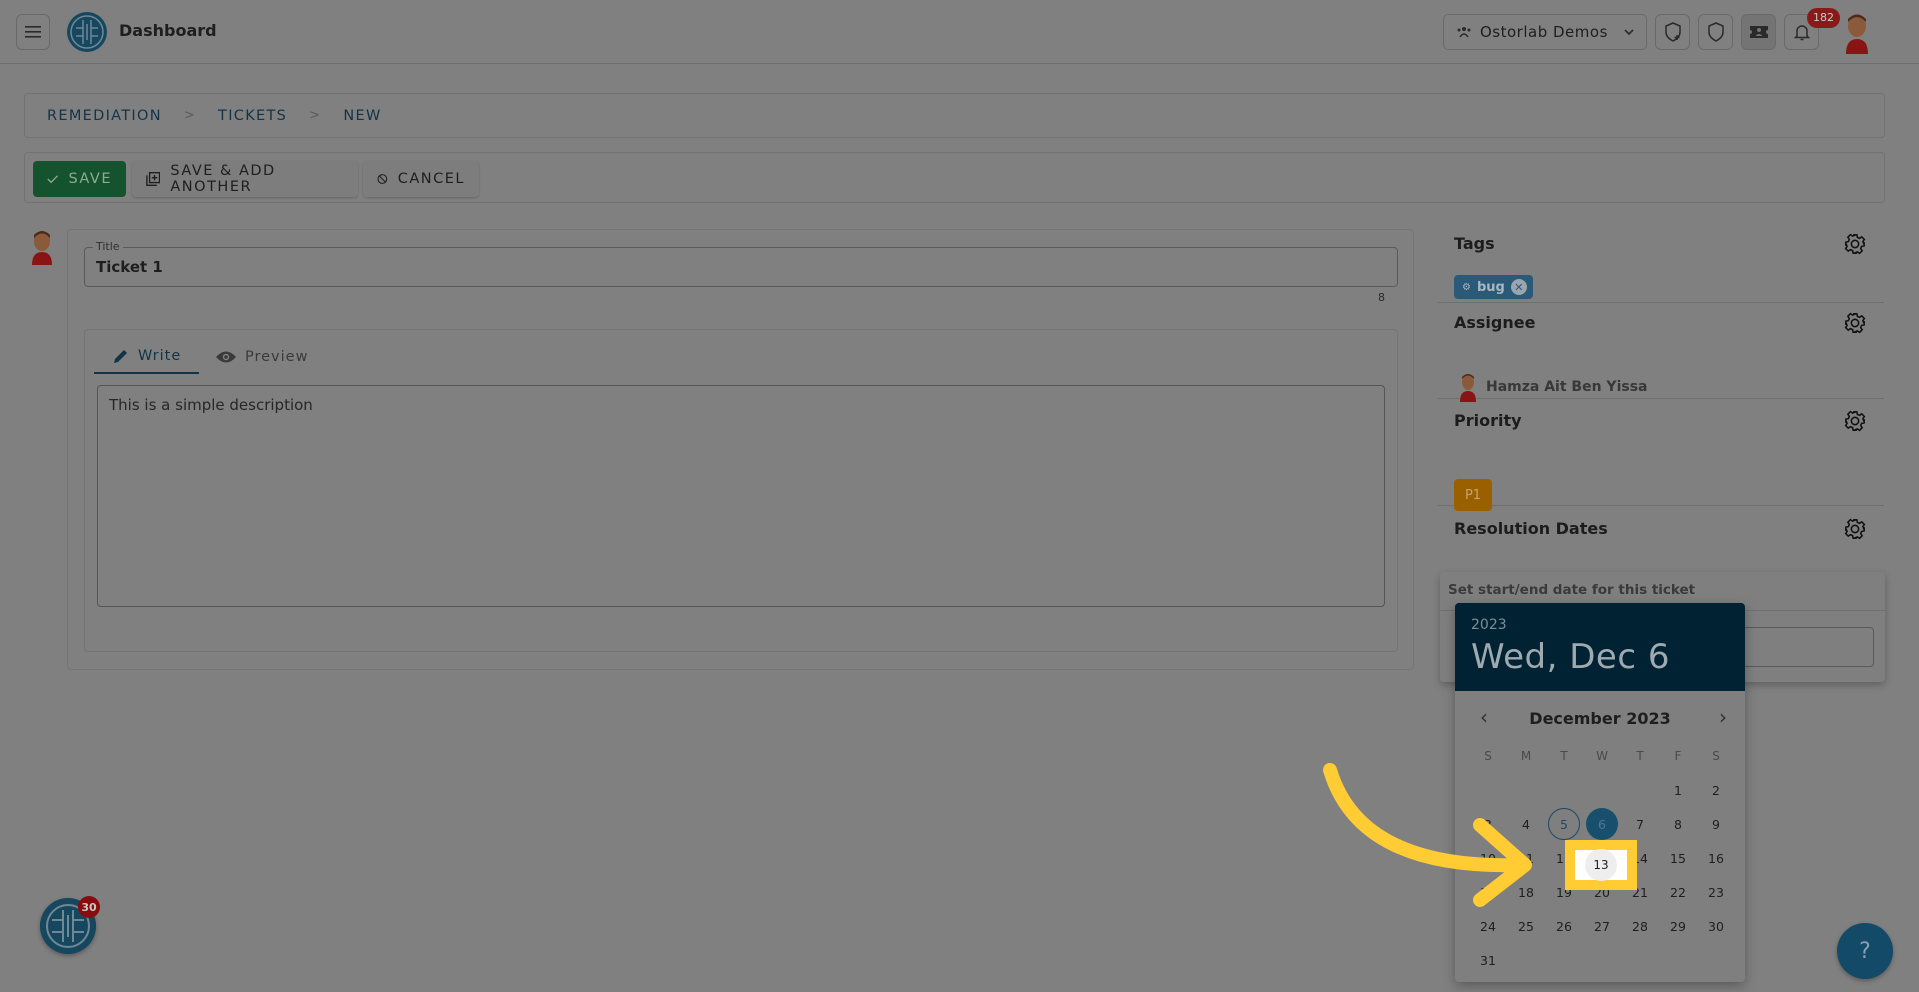 The image size is (1919, 992). I want to click on eye-icon, so click(226, 357).